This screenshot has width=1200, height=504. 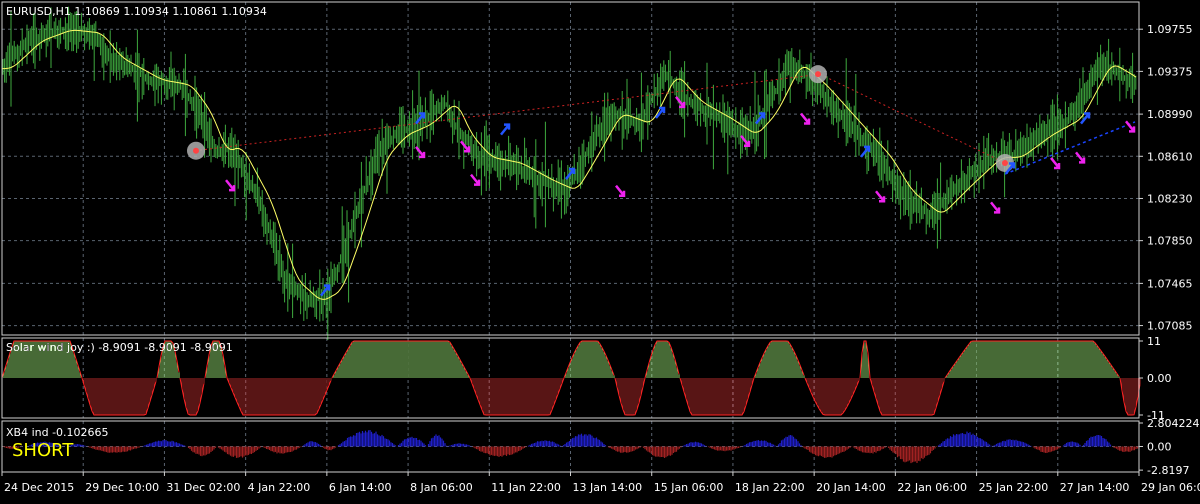 I want to click on time-tick-label: 15 Jan 06:00, so click(x=689, y=487).